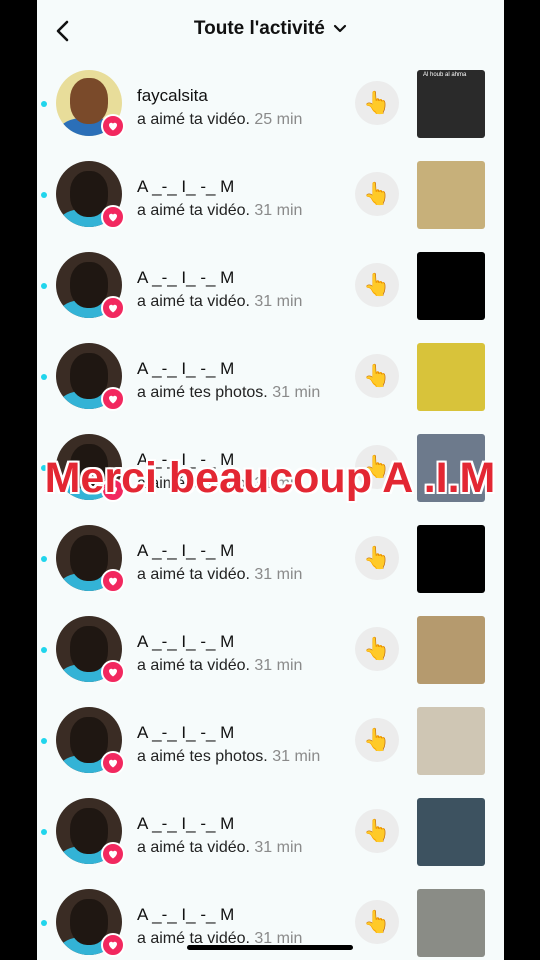 The height and width of the screenshot is (960, 540). I want to click on username: faycalsita, so click(172, 96).